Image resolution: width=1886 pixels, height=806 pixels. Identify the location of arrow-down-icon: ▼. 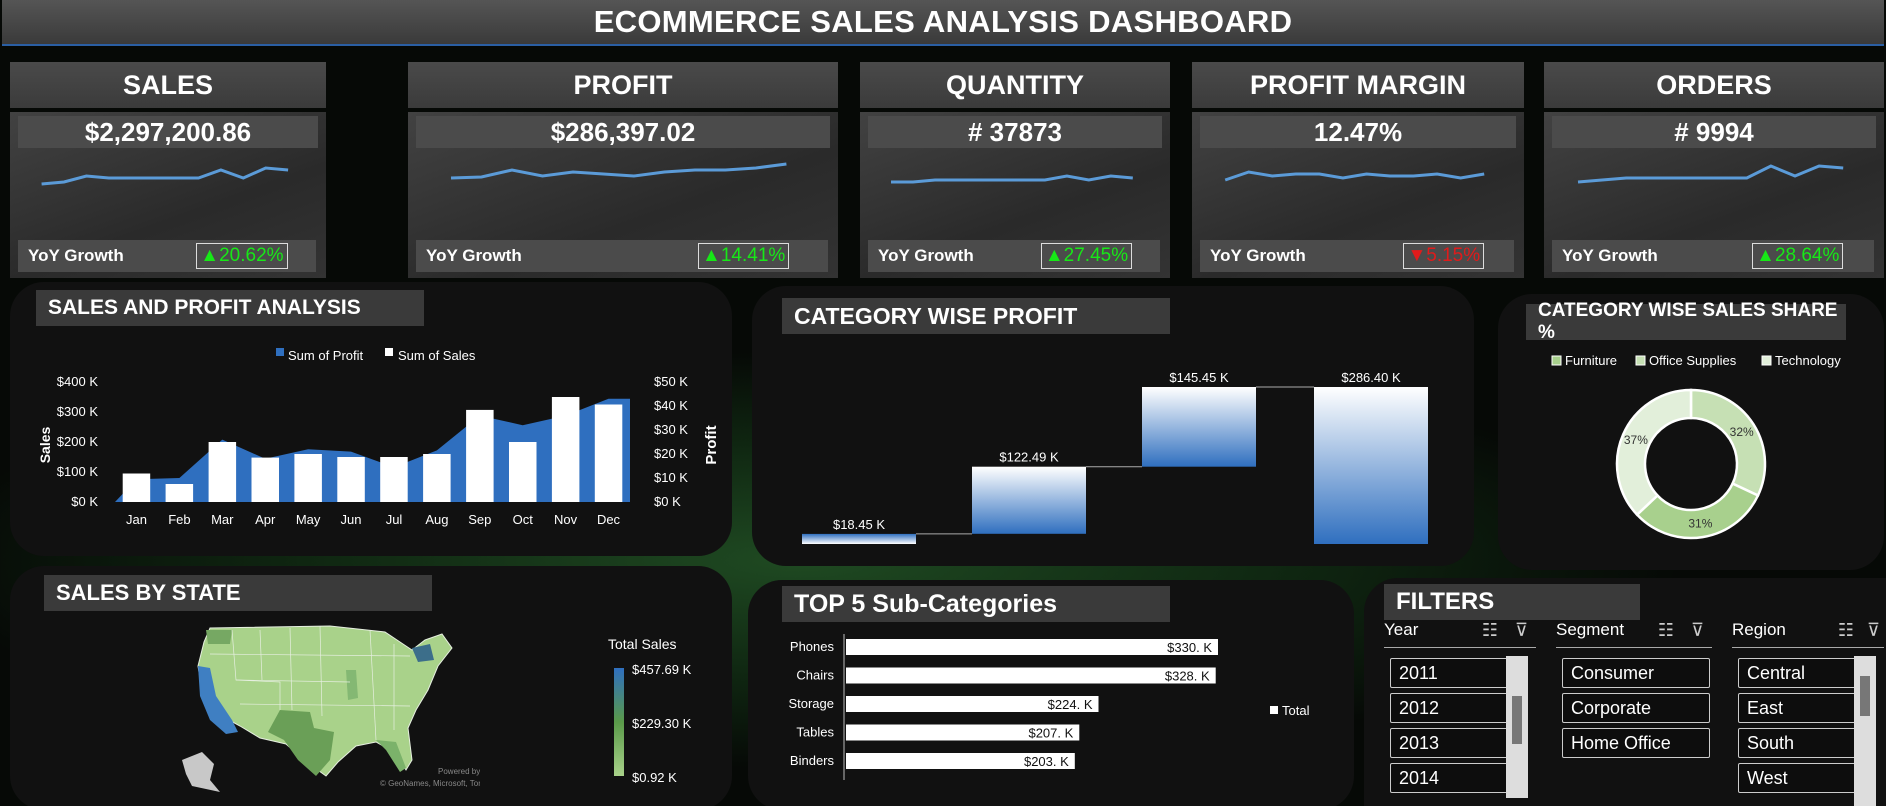
(1417, 255).